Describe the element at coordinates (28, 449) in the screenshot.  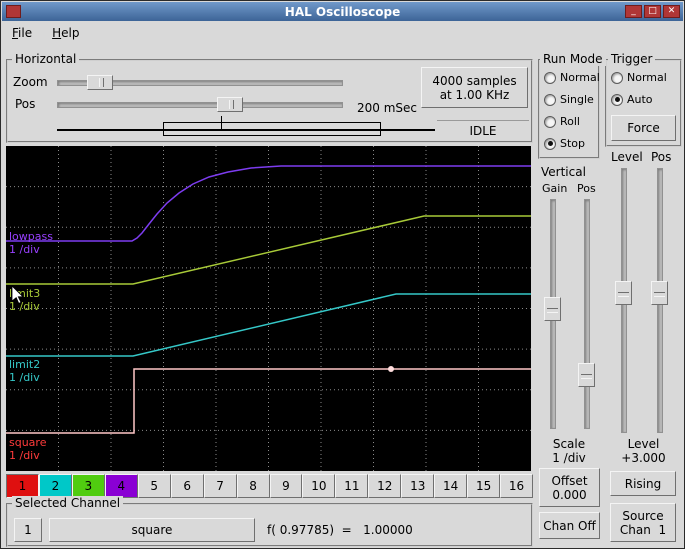
I see `trace-label-square: square 1 /div` at that location.